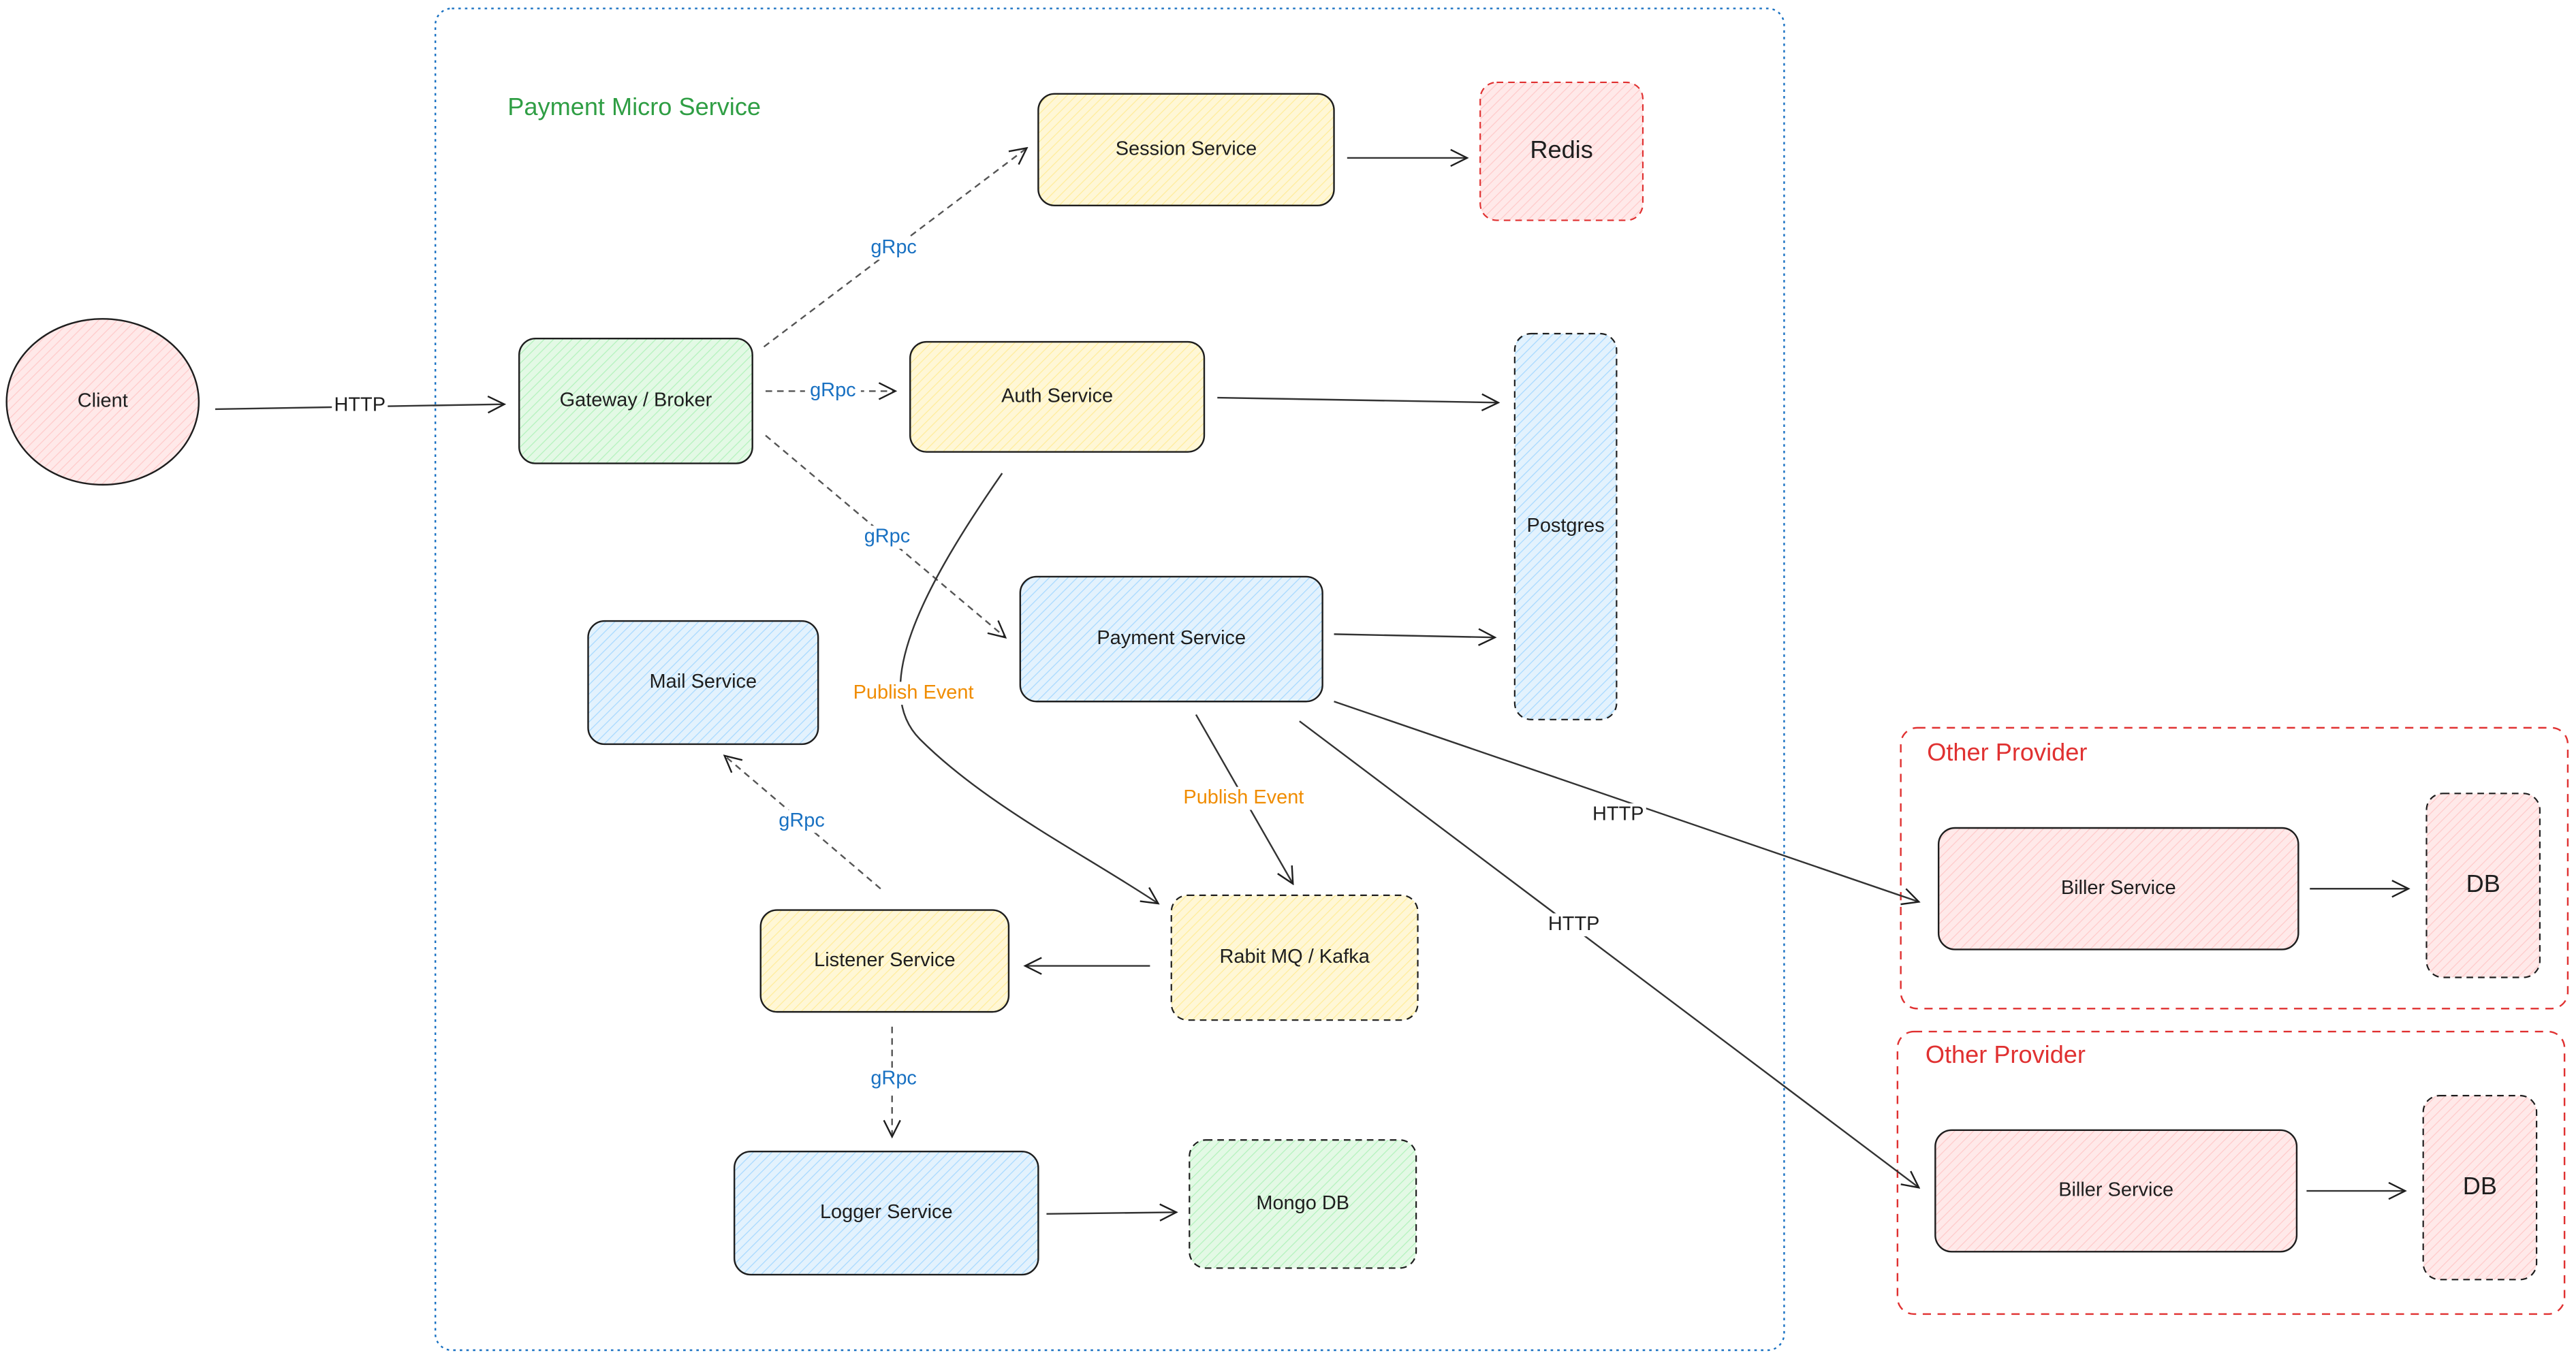  Describe the element at coordinates (634, 107) in the screenshot. I see `payment-group-title: Payment Micro Service` at that location.